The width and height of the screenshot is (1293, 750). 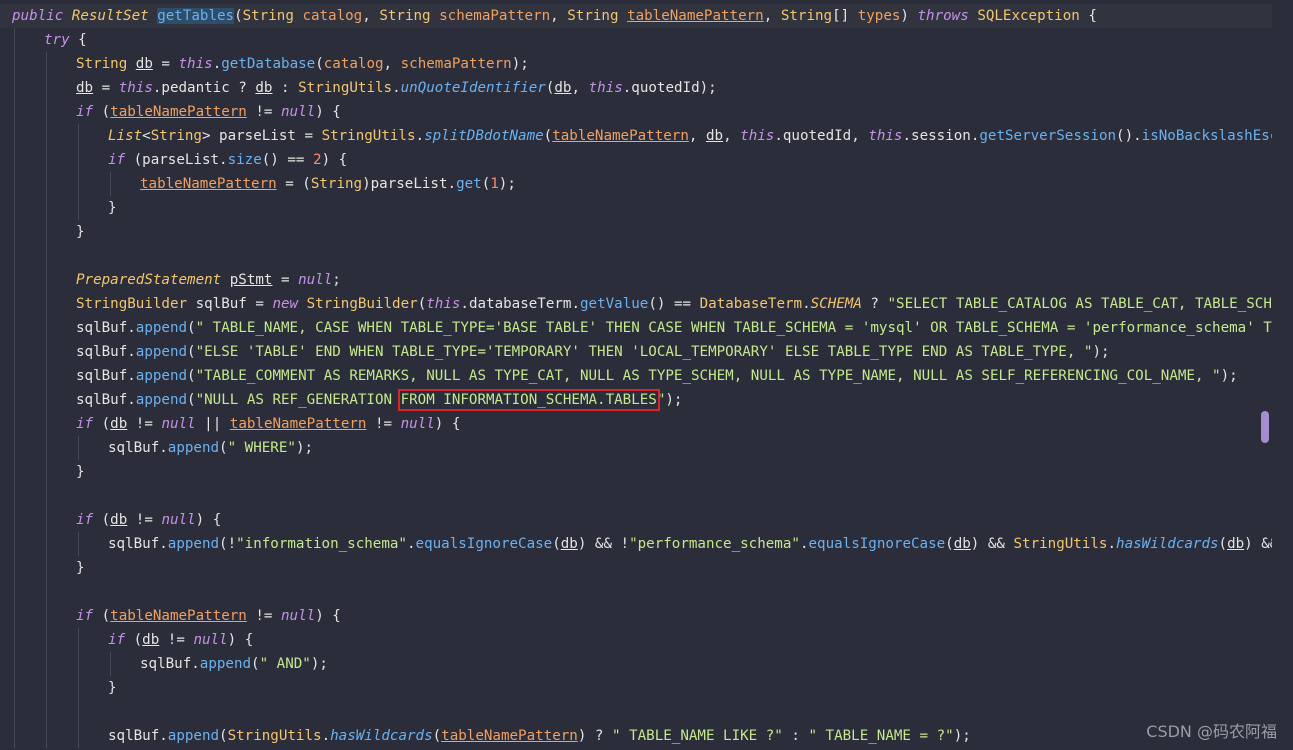 What do you see at coordinates (381, 736) in the screenshot?
I see `code-token: hasWildcards` at bounding box center [381, 736].